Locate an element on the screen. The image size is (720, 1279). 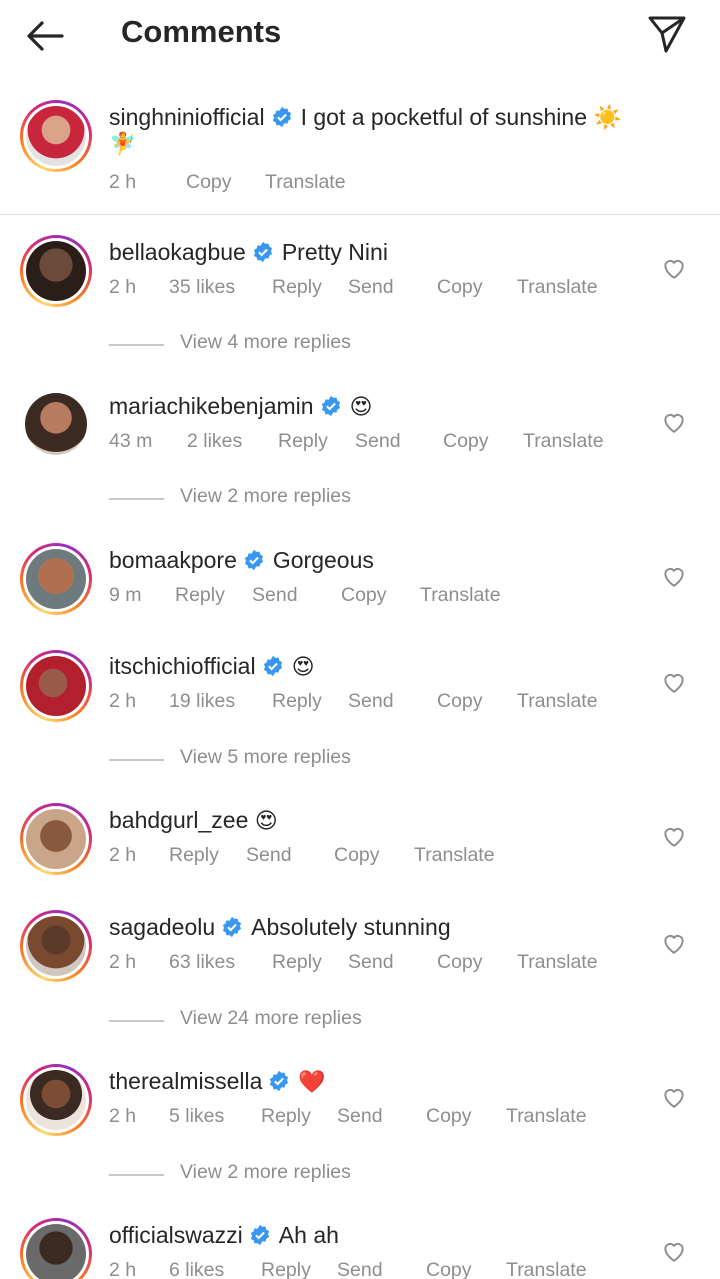
username: therealmissella is located at coordinates (185, 1081).